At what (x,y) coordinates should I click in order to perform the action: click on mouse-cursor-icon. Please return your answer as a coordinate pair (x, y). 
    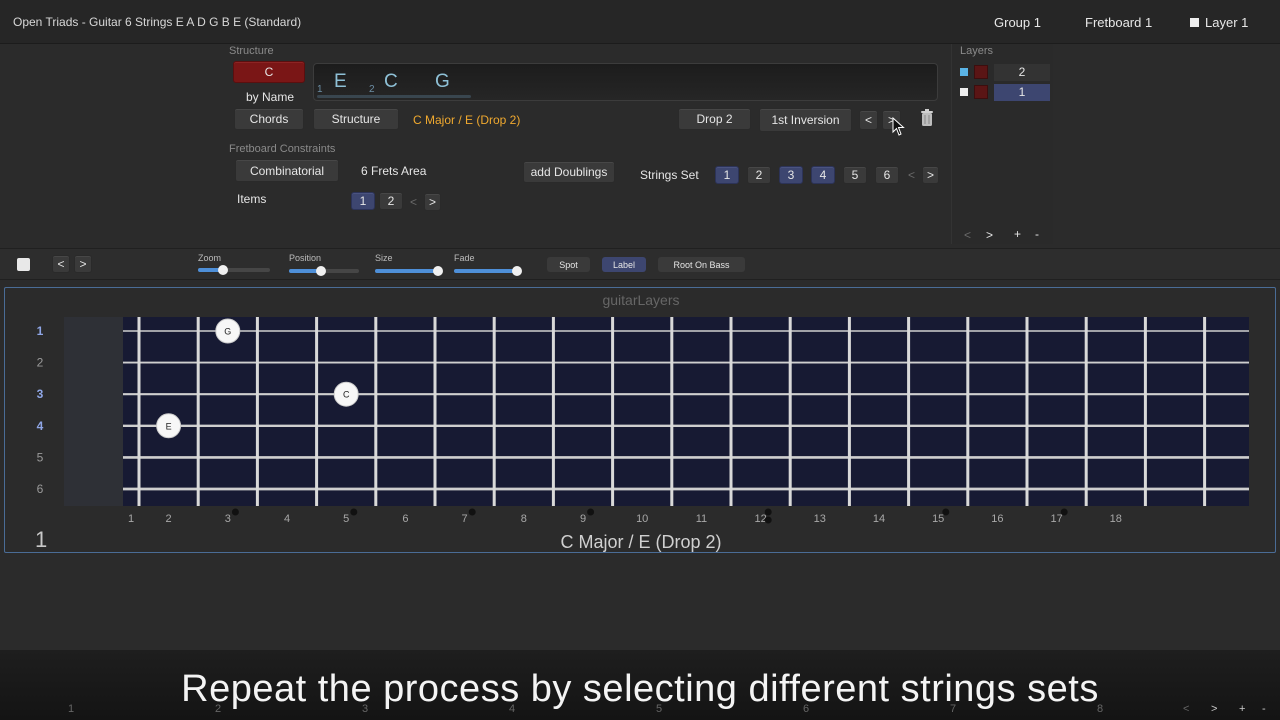
    Looking at the image, I should click on (899, 126).